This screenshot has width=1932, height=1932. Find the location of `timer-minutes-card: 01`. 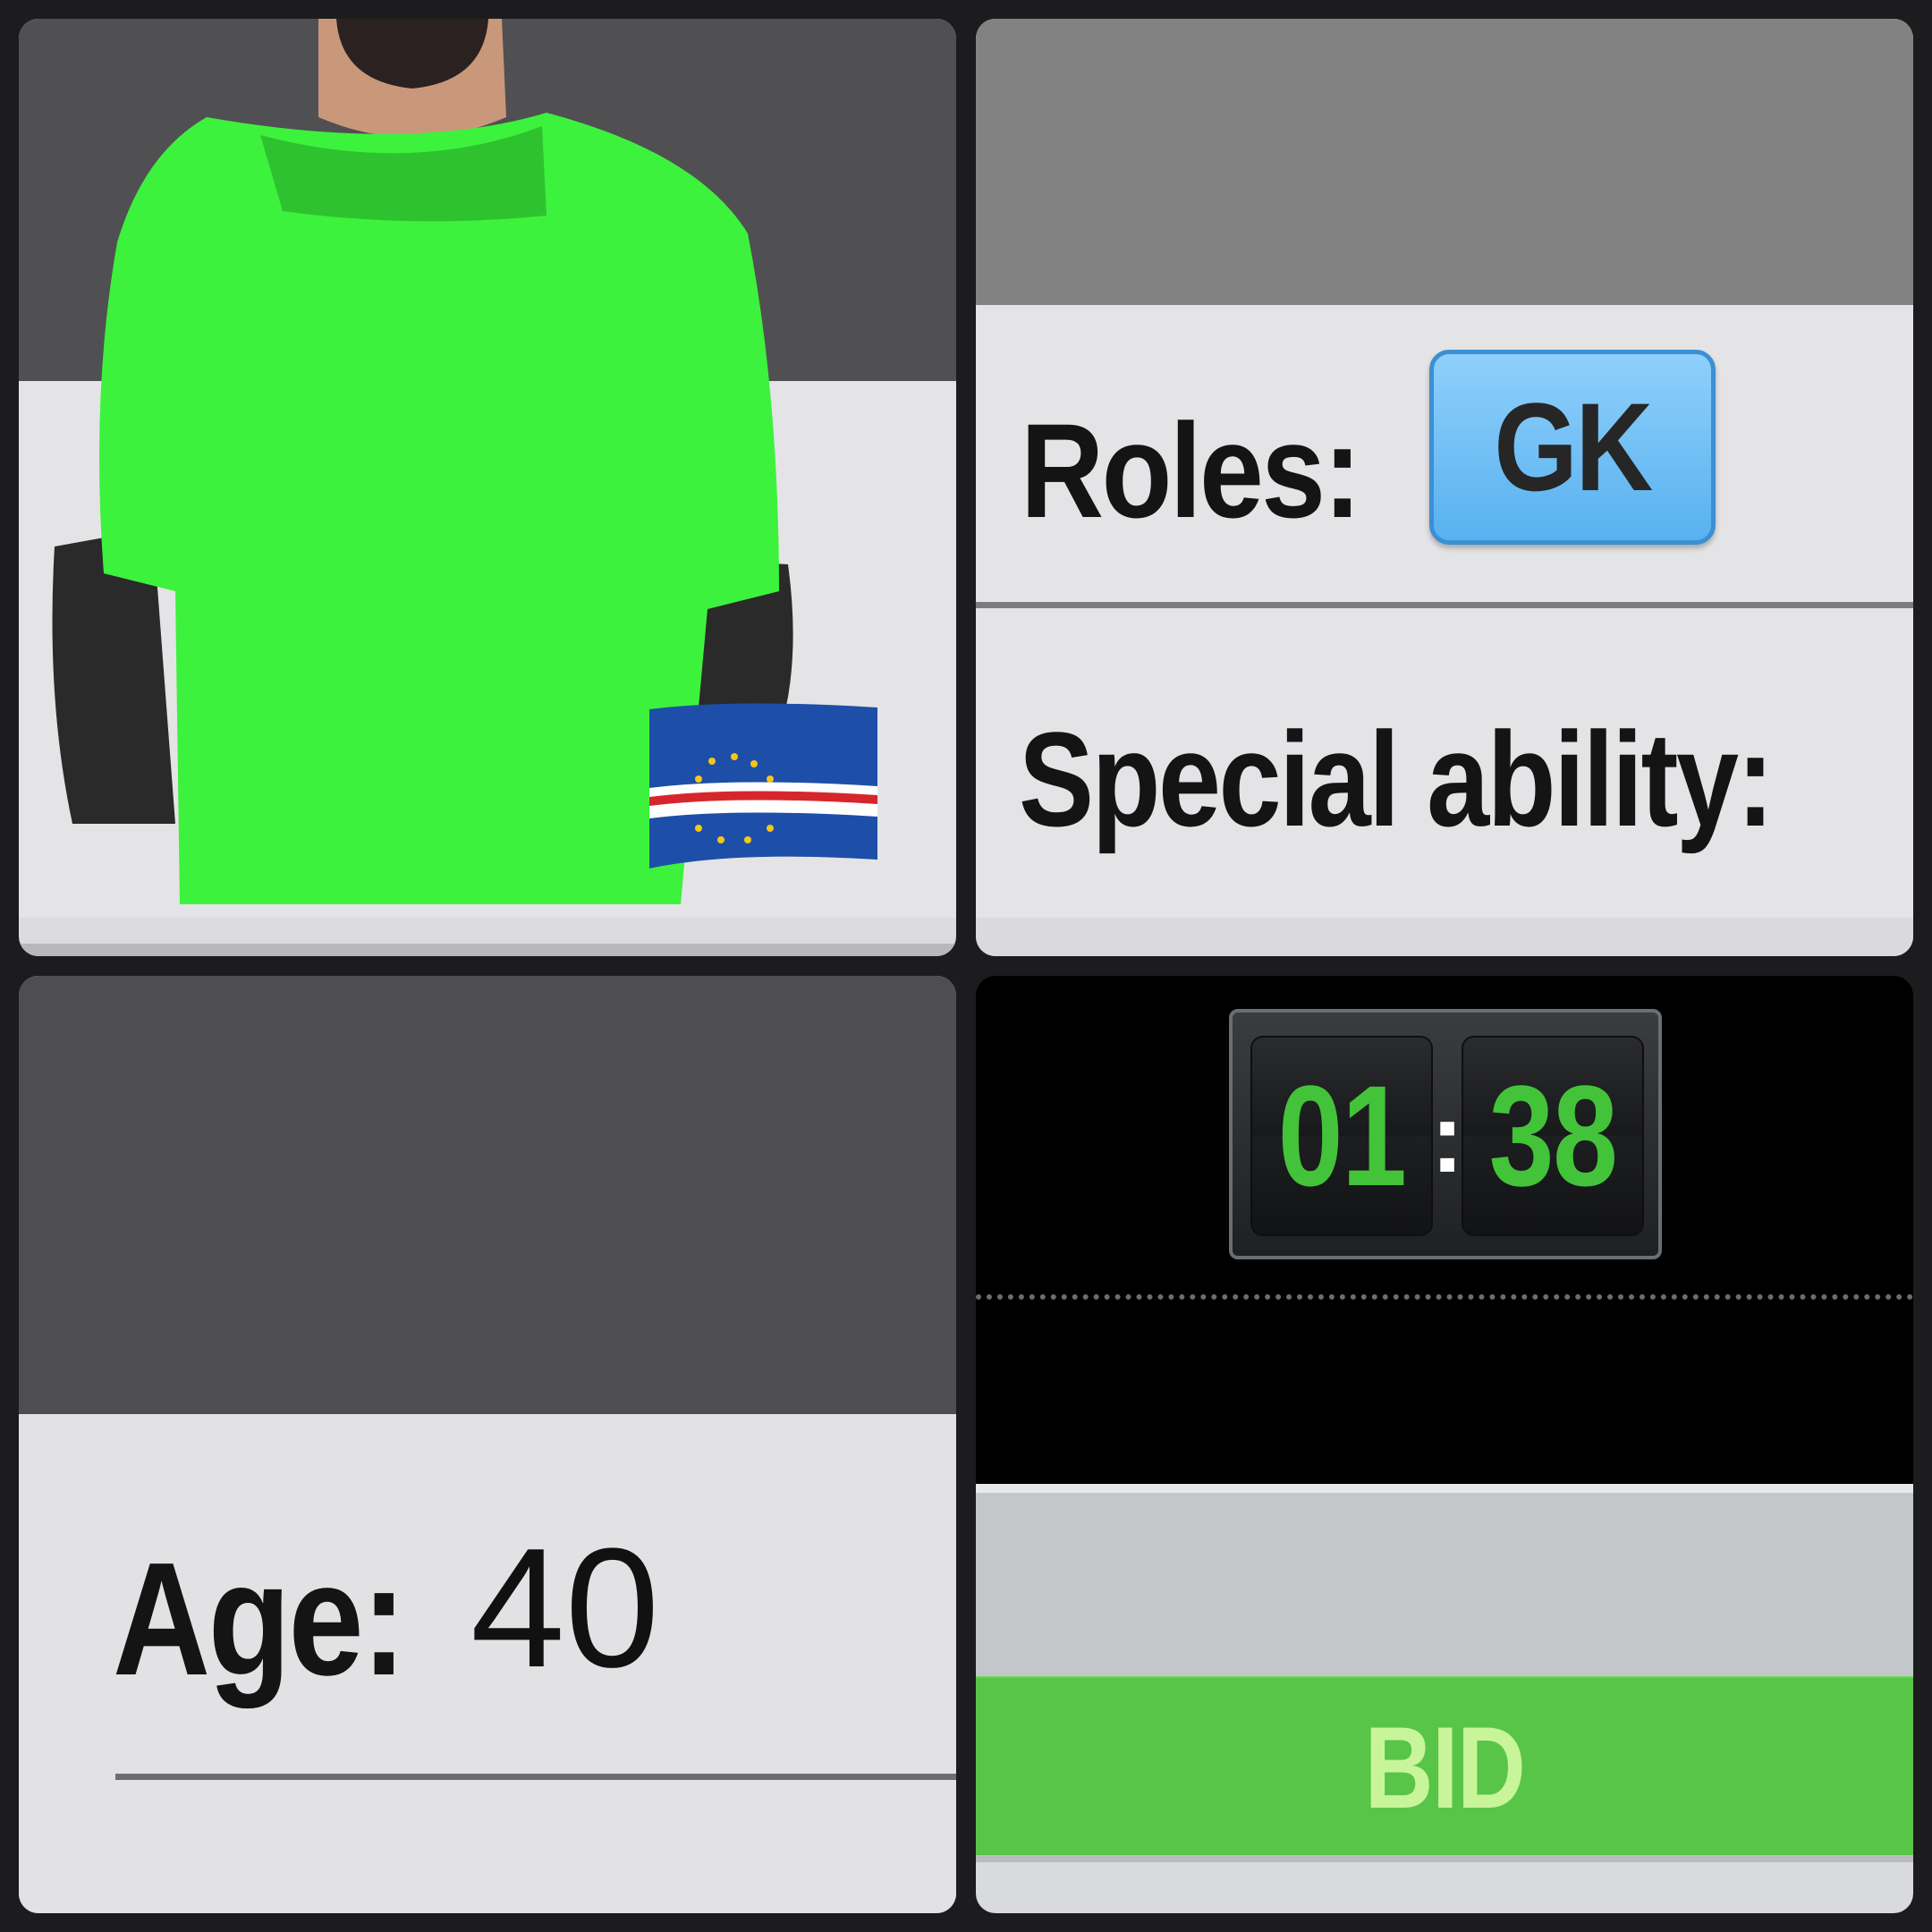

timer-minutes-card: 01 is located at coordinates (1341, 1136).